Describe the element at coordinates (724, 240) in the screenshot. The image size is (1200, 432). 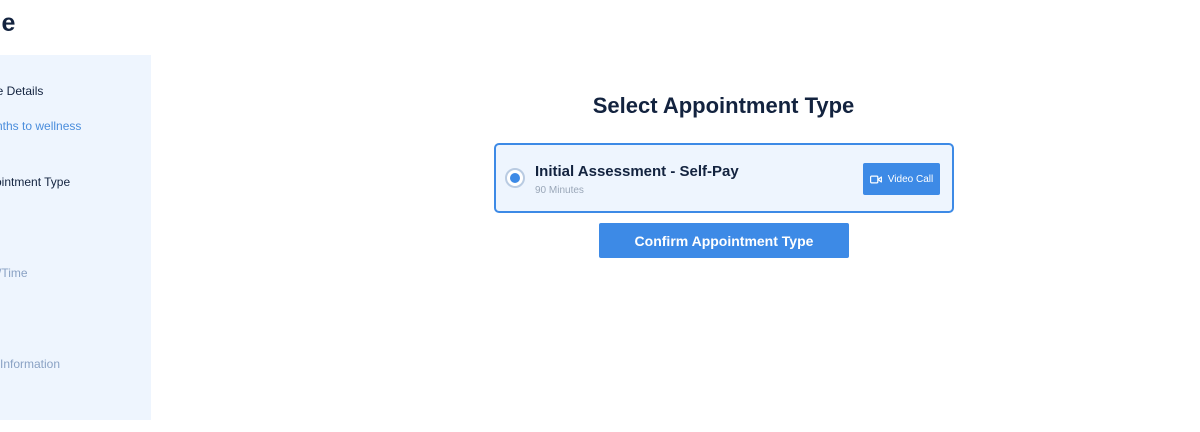
I see `confirm-appointment-type-button: Confirm Appointment Type` at that location.